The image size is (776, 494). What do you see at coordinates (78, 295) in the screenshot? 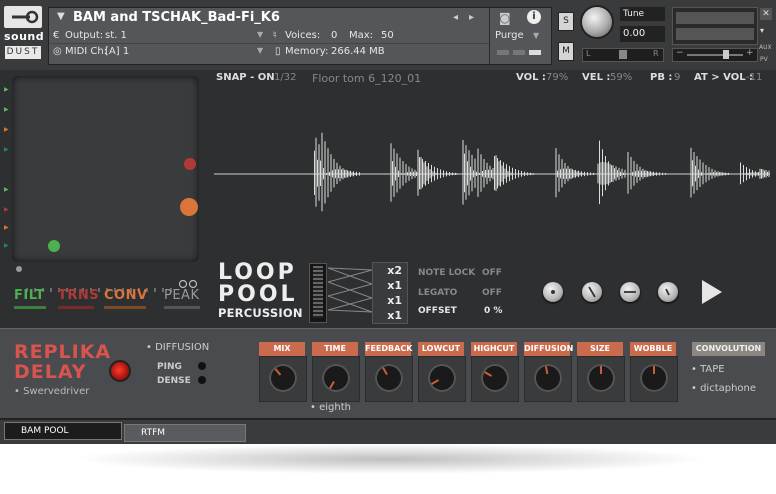
I see `tab-trns: TRNS` at bounding box center [78, 295].